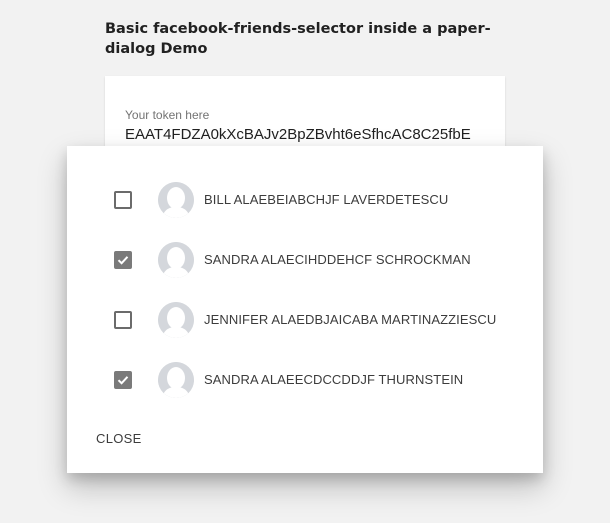 The image size is (610, 523). I want to click on friend-row: SANDRA ALAECIHDDEHCF SCHROCKMAN, so click(305, 260).